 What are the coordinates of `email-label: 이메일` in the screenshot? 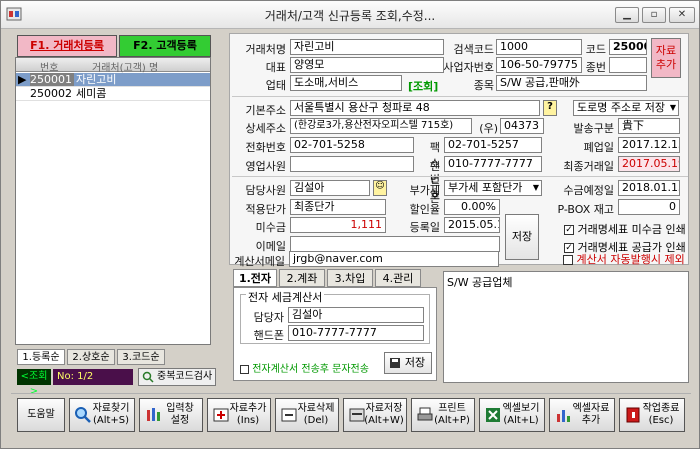 It's located at (270, 246).